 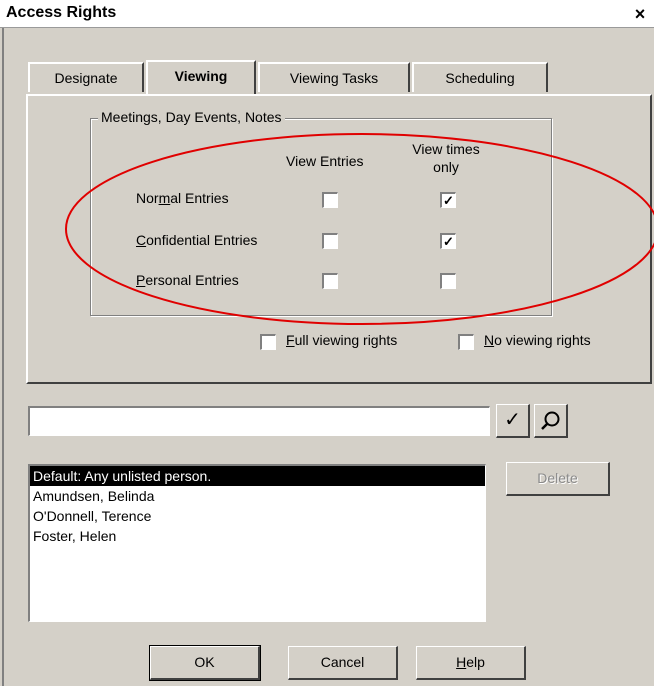 I want to click on confidential-view-times-checkbox: ✓, so click(x=448, y=241).